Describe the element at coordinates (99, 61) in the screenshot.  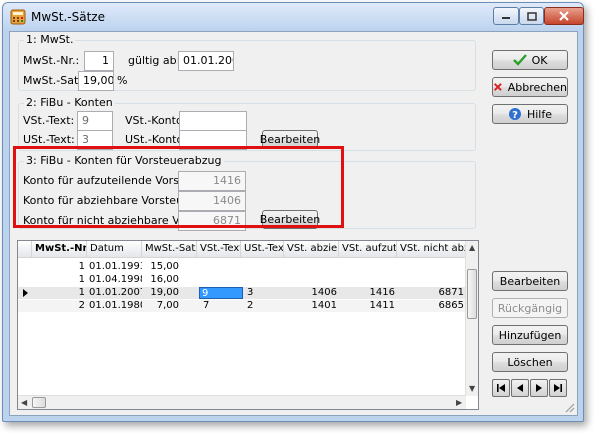
I see `mwst-nr-input: 1` at that location.